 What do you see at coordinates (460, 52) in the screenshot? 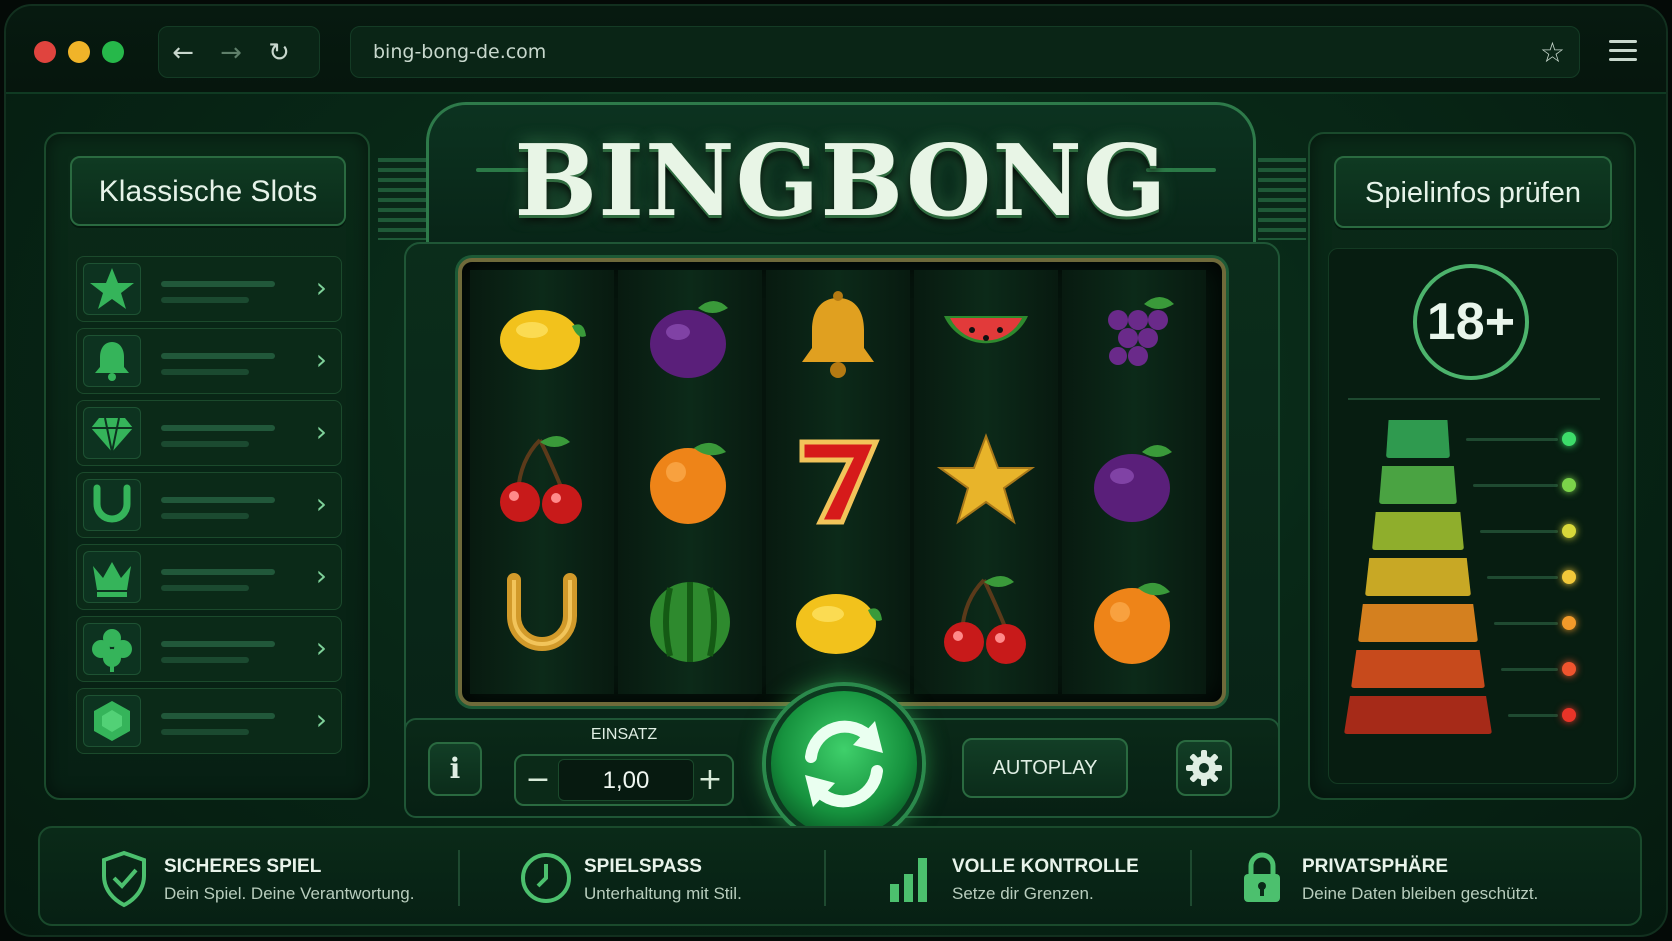
I see `url-text: bing-bong-de.com` at bounding box center [460, 52].